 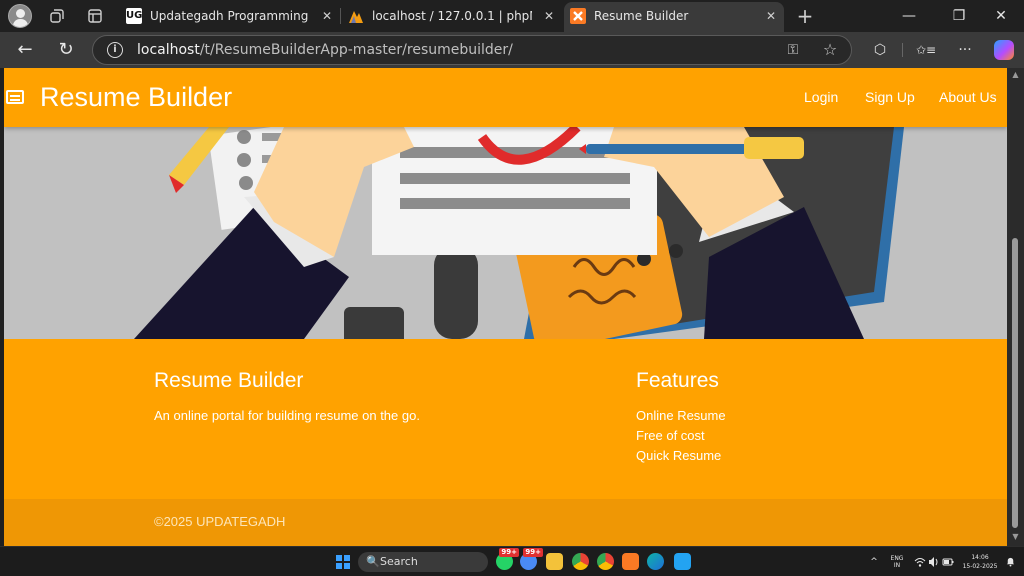 I want to click on updategadh-favicon-icon: UG, so click(x=134, y=16).